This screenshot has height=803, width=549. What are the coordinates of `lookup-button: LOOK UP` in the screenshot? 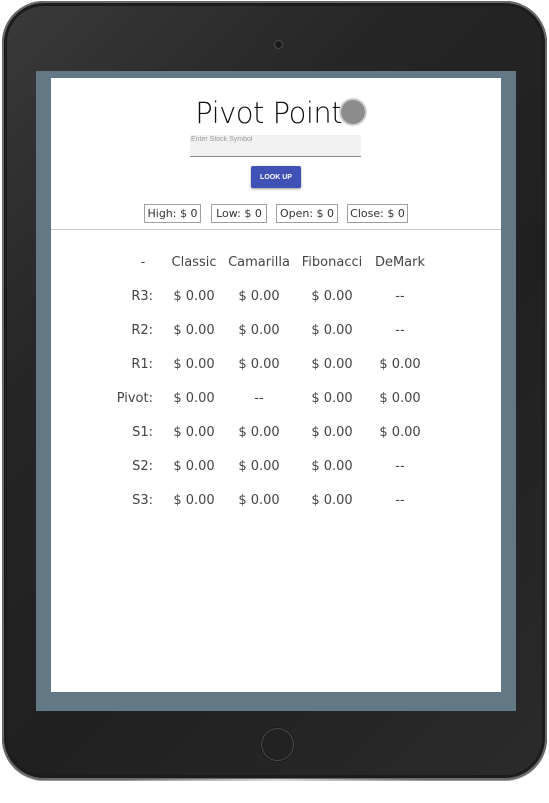 It's located at (276, 177).